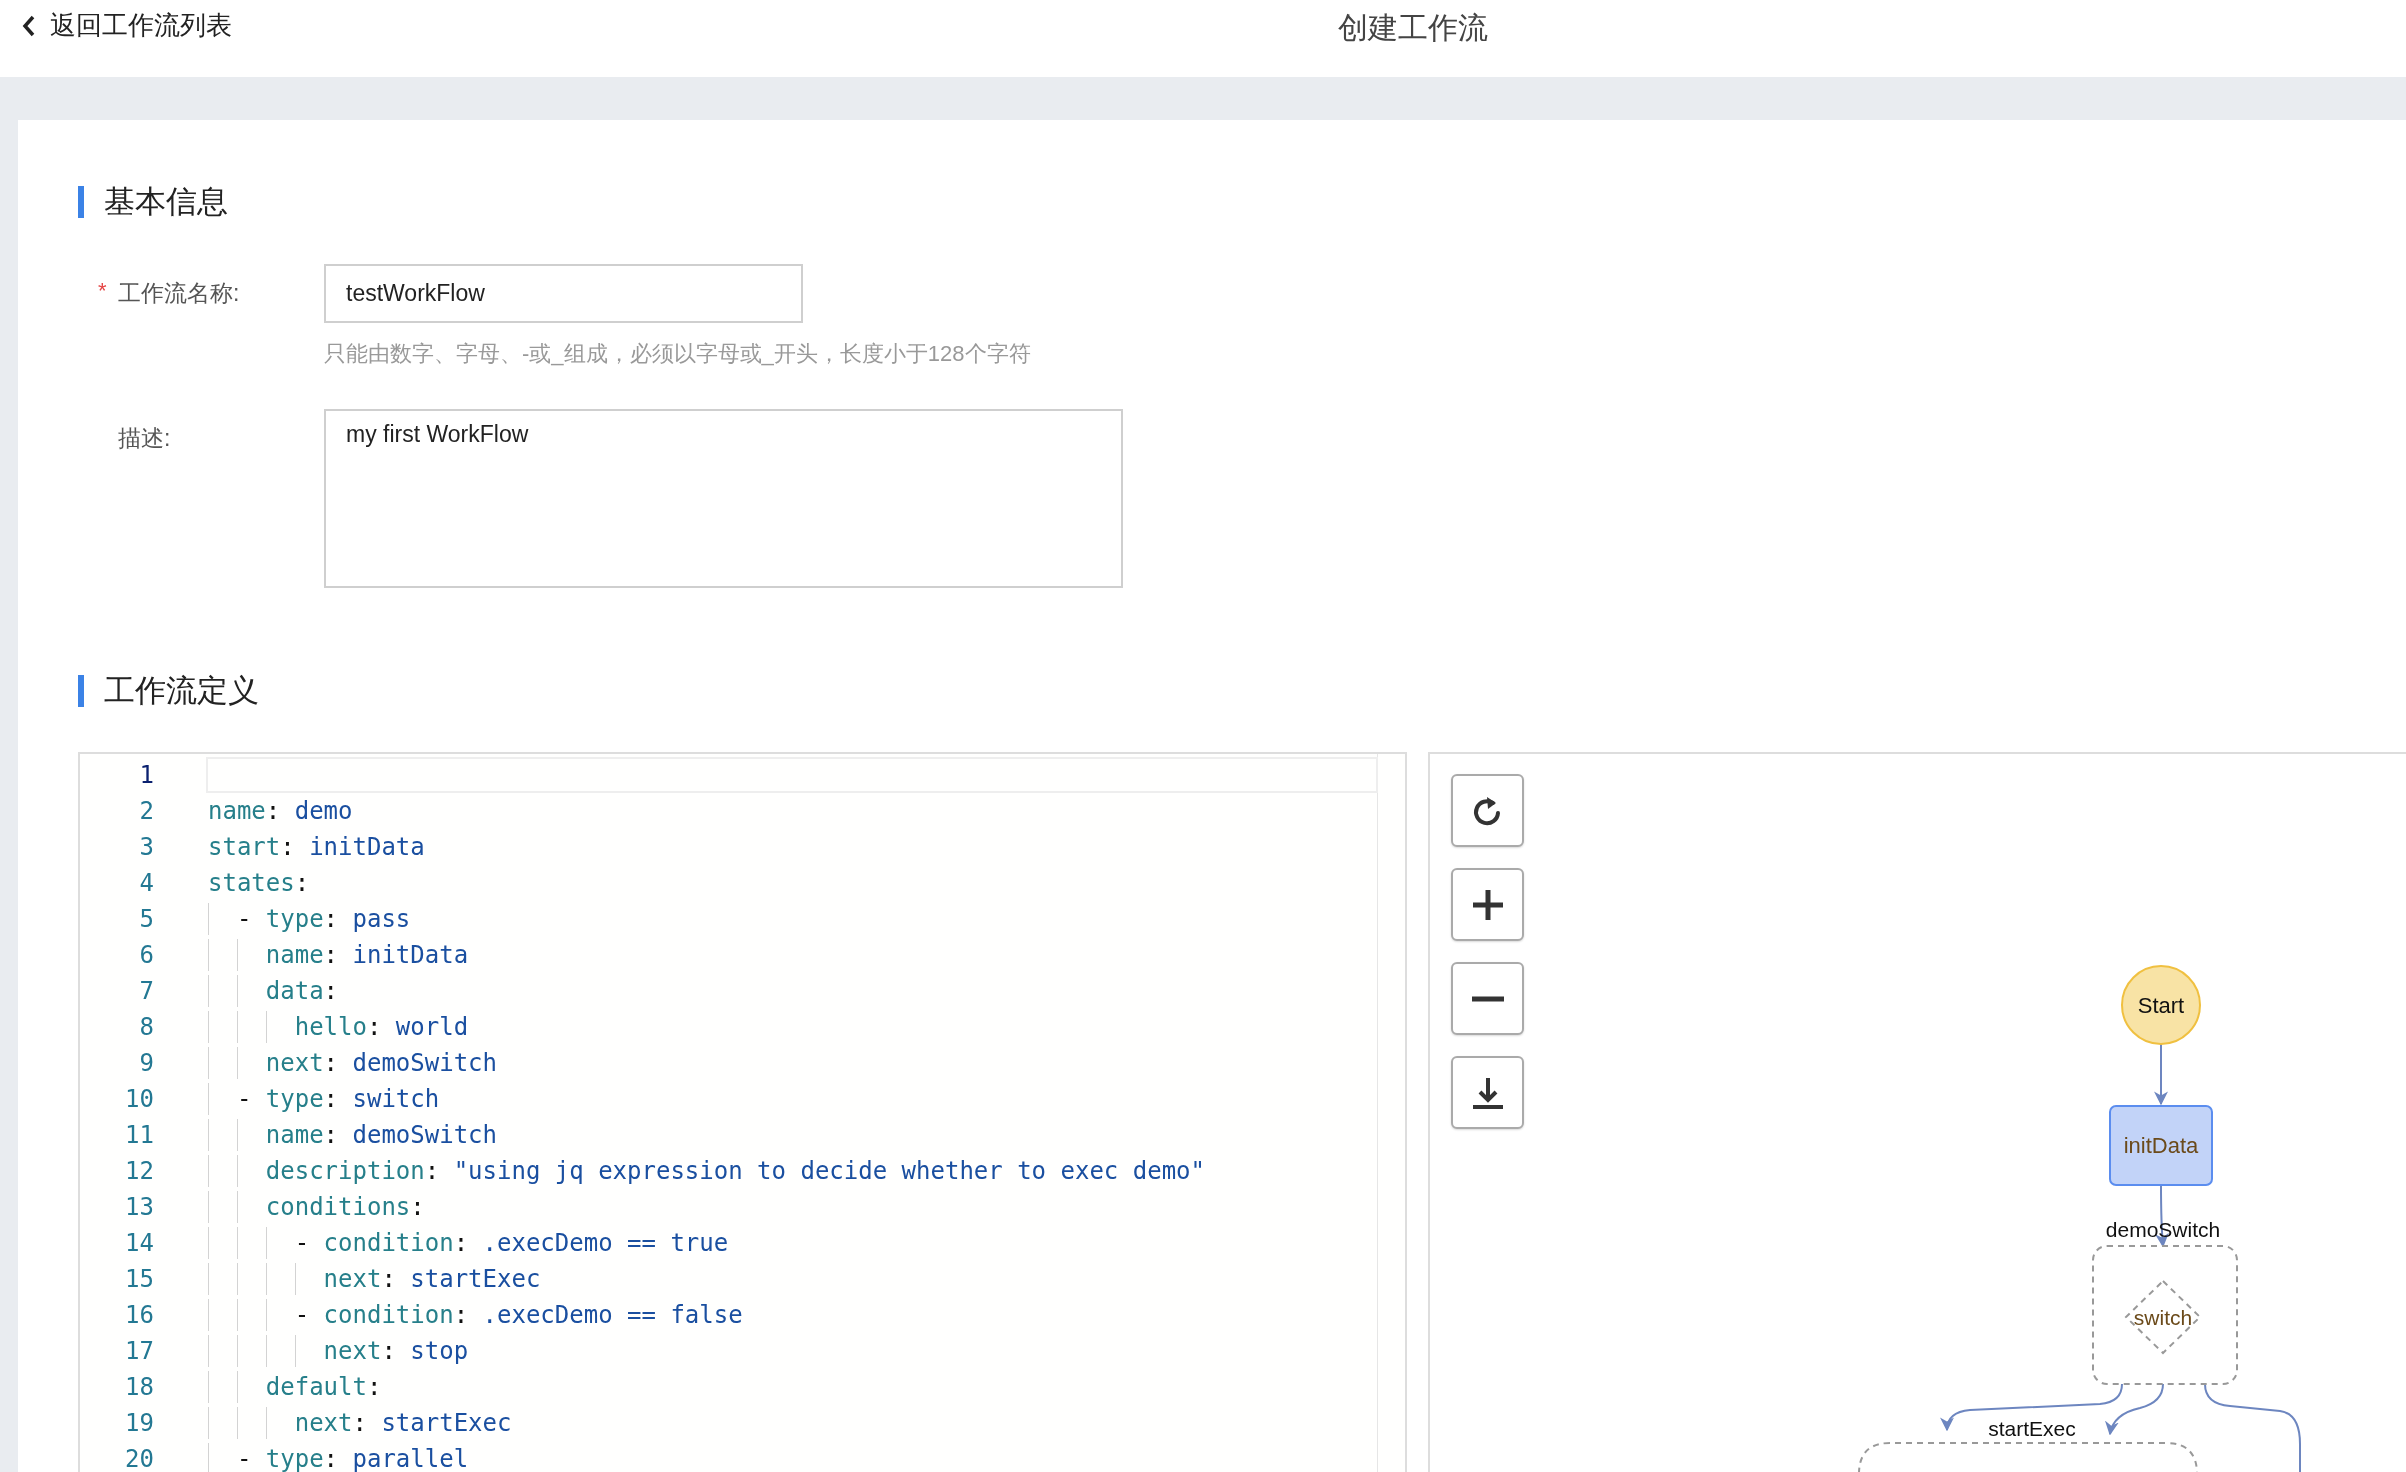 The height and width of the screenshot is (1472, 2406). Describe the element at coordinates (2163, 1317) in the screenshot. I see `switch-node: switch` at that location.